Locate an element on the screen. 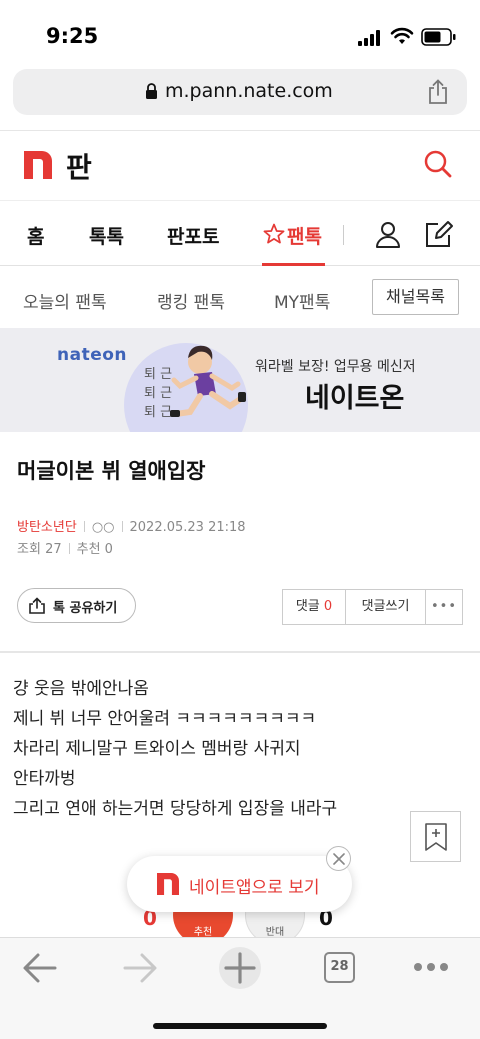 Image resolution: width=480 pixels, height=1039 pixels. subnav-ranking: 랭킹 팬톡 is located at coordinates (191, 300).